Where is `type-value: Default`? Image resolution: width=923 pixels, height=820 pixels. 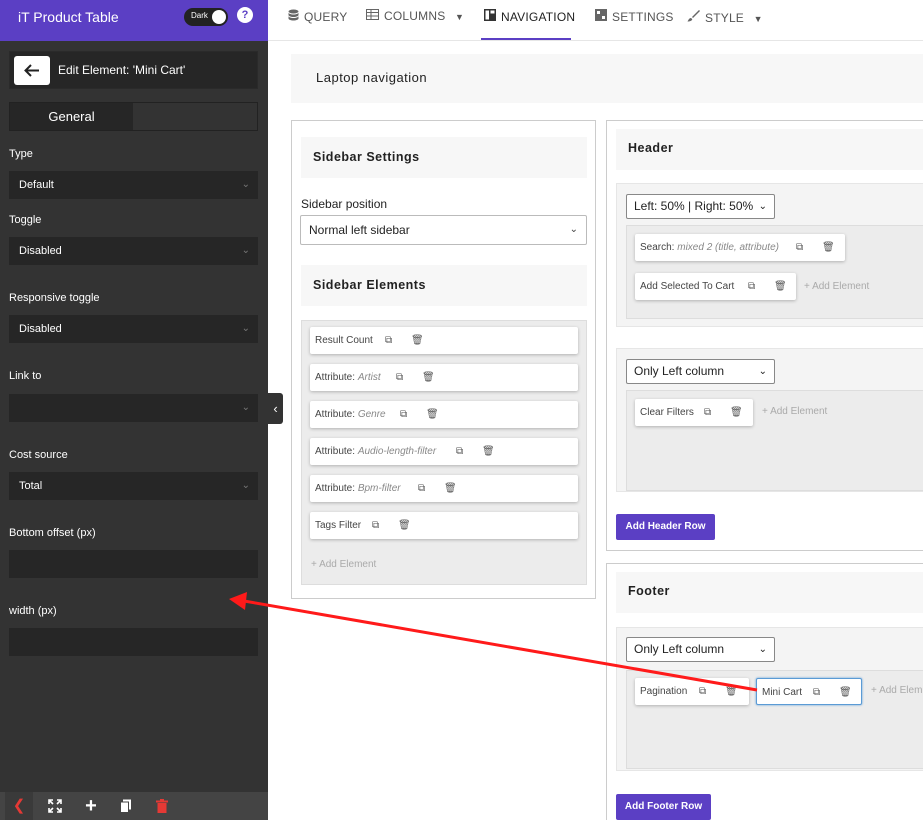
type-value: Default is located at coordinates (36, 185).